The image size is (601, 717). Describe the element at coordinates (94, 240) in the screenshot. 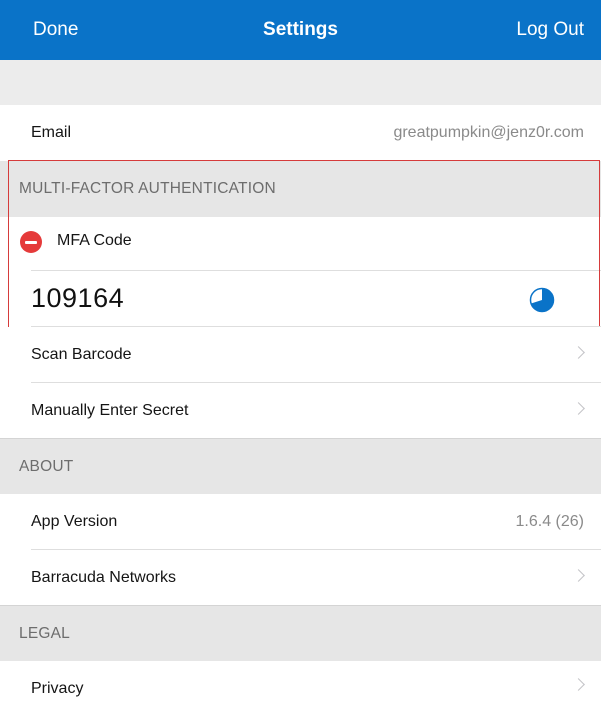

I see `mfa-code-label: MFA Code` at that location.